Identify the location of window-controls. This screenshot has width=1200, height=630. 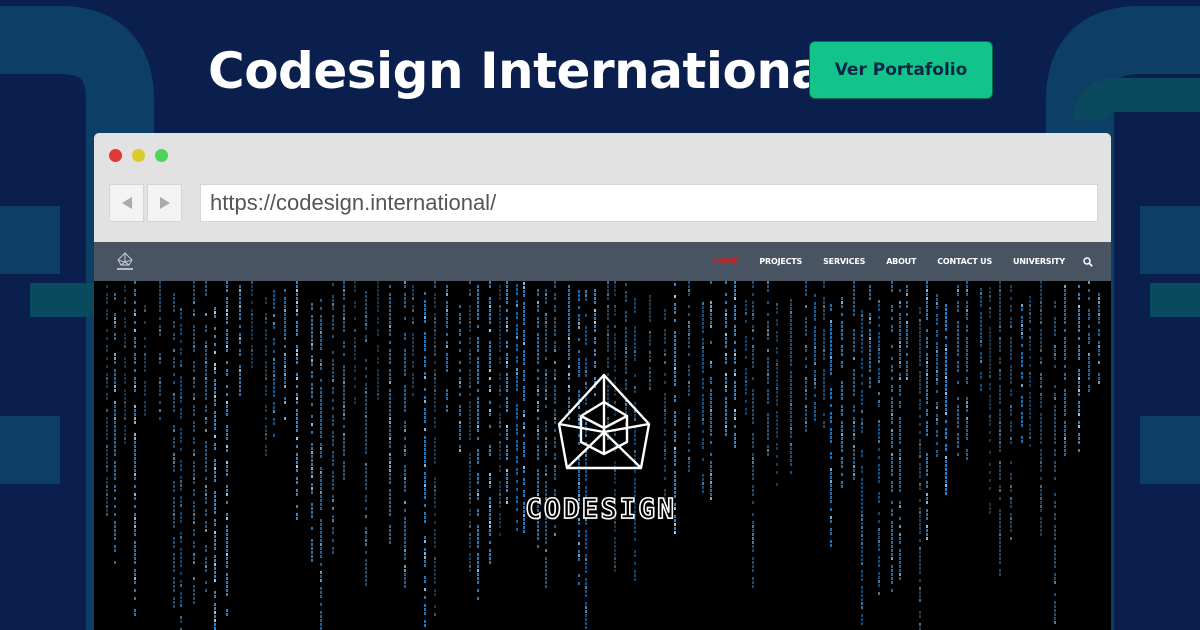
(138, 155).